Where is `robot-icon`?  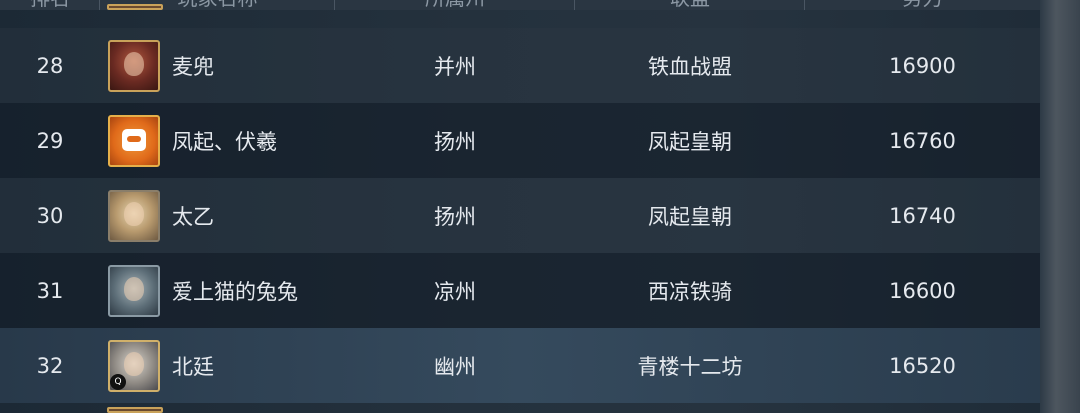
robot-icon is located at coordinates (134, 139).